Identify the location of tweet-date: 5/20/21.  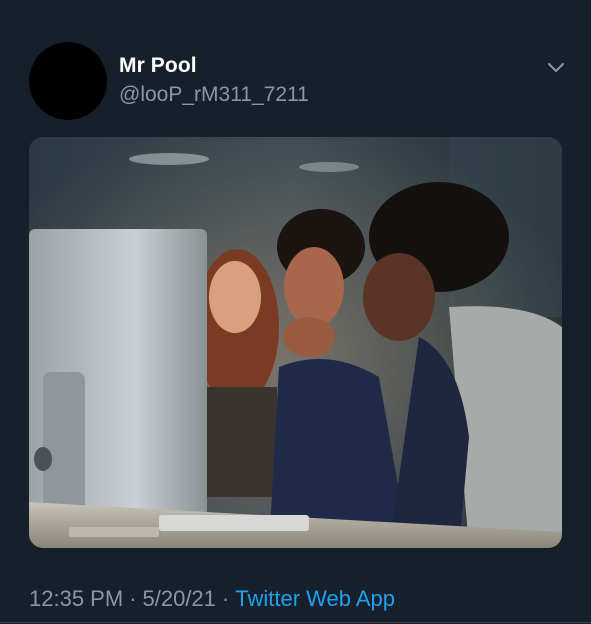
(179, 598).